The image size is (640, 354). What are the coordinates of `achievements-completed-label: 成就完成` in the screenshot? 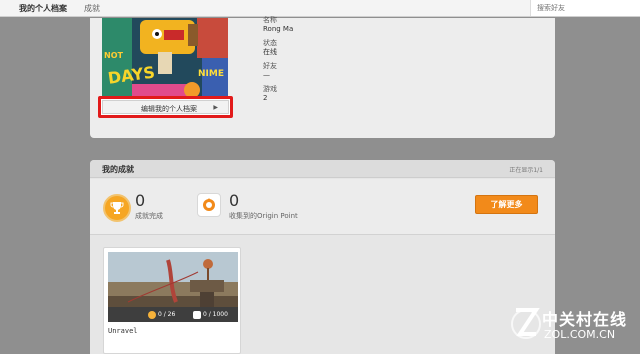 It's located at (149, 216).